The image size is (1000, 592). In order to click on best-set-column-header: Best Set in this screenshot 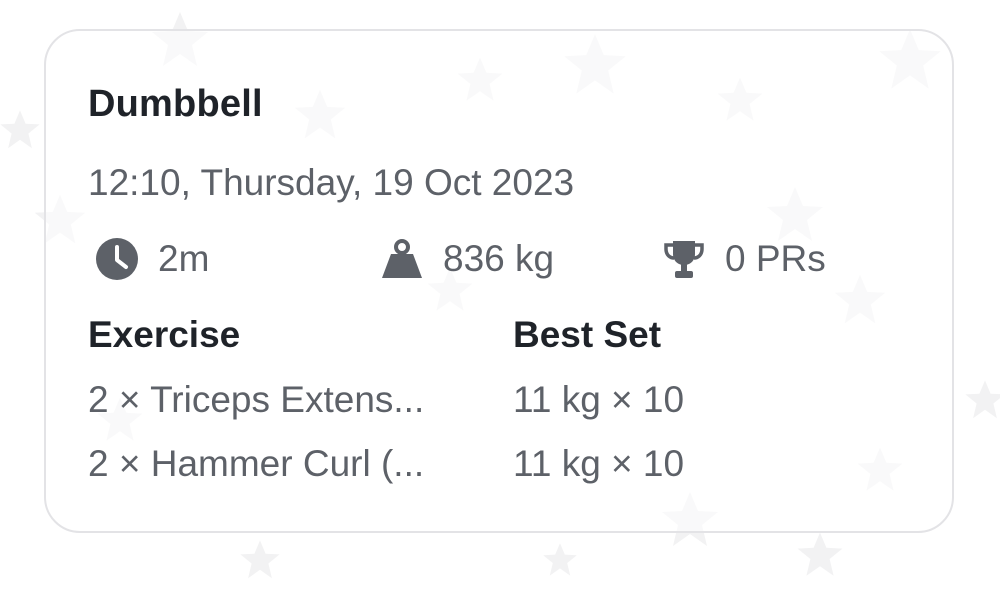, I will do `click(587, 334)`.